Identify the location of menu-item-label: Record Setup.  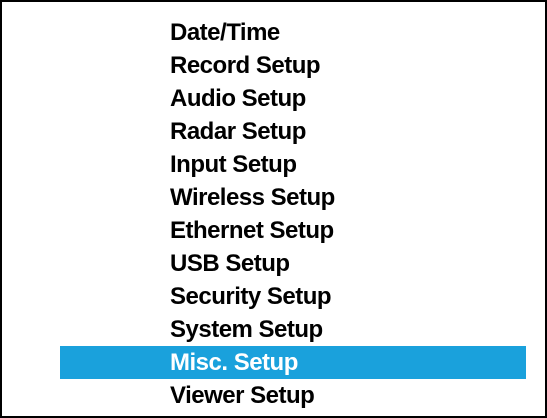
(245, 65).